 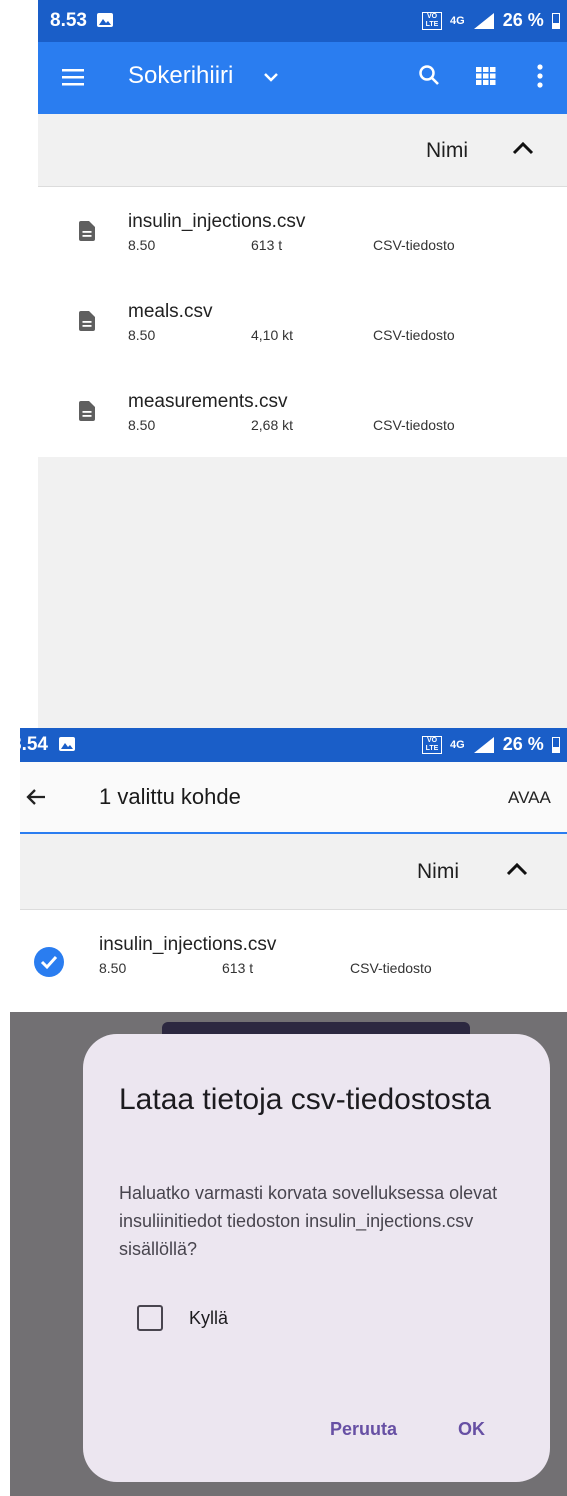 I want to click on confirm-checkbox-label: Kyllä, so click(x=208, y=1318).